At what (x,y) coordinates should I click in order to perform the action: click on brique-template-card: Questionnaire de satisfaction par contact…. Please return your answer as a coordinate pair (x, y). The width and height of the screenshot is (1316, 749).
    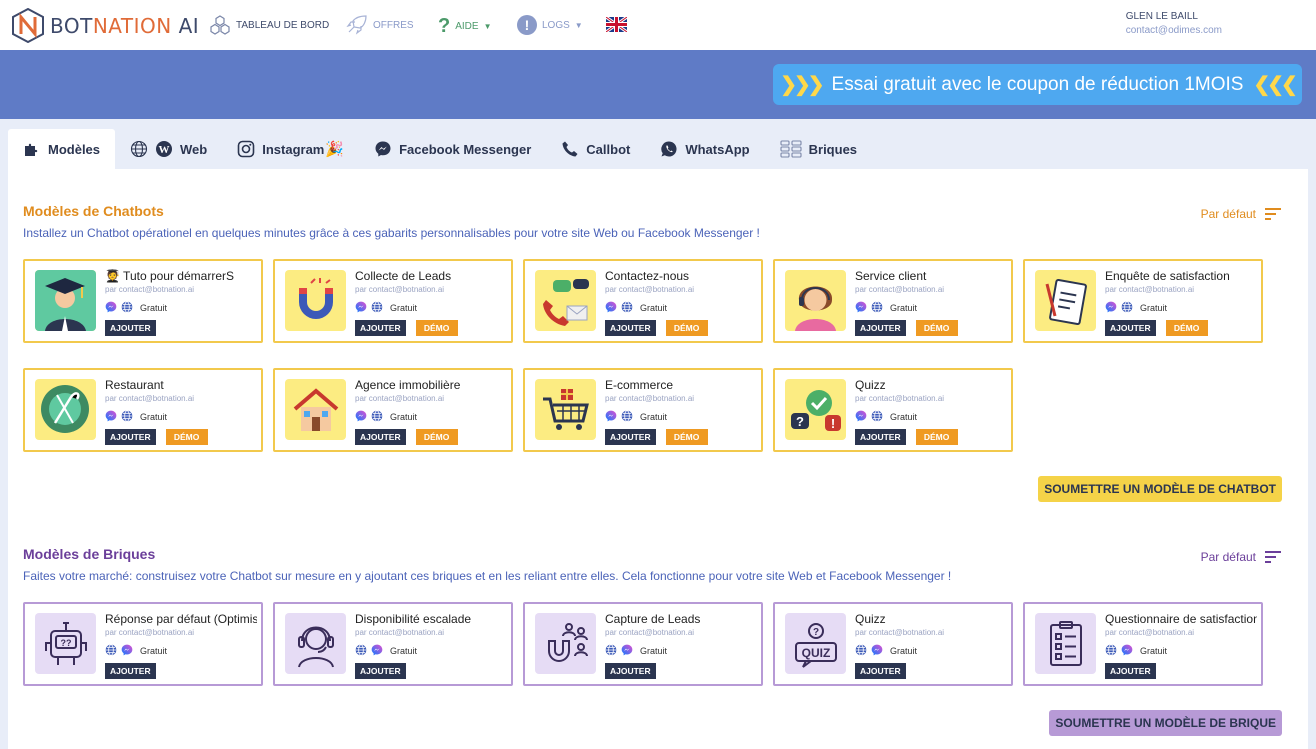
    Looking at the image, I should click on (1143, 644).